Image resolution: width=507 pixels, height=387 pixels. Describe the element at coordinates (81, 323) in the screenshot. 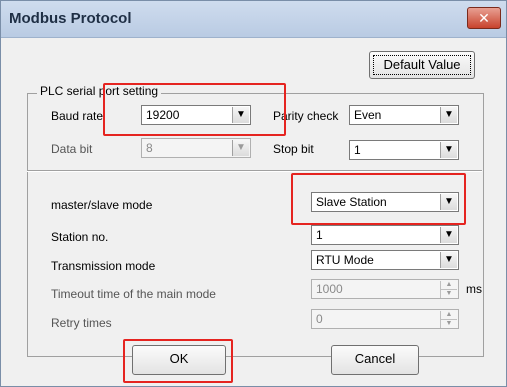

I see `retry-times-label: Retry times` at that location.